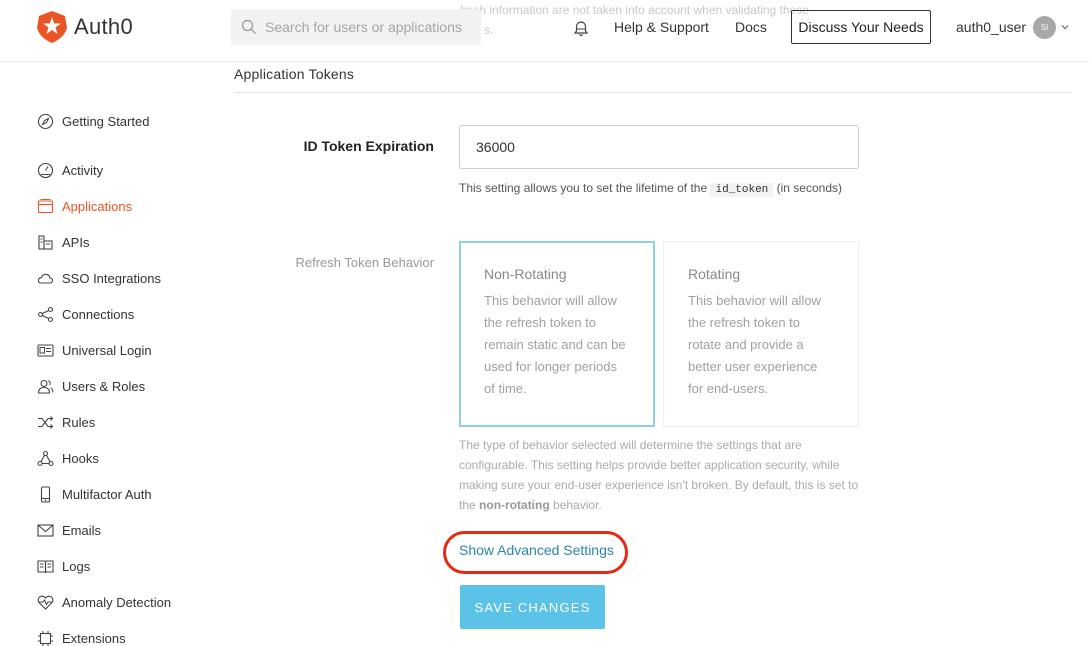  Describe the element at coordinates (248, 26) in the screenshot. I see `search-icon` at that location.